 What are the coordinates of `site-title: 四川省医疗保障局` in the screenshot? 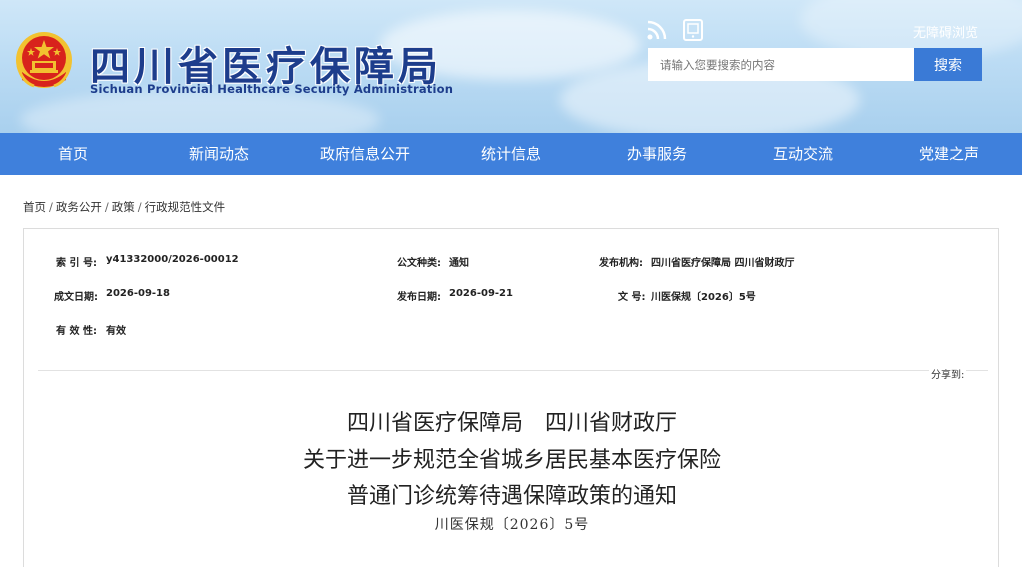 It's located at (266, 62).